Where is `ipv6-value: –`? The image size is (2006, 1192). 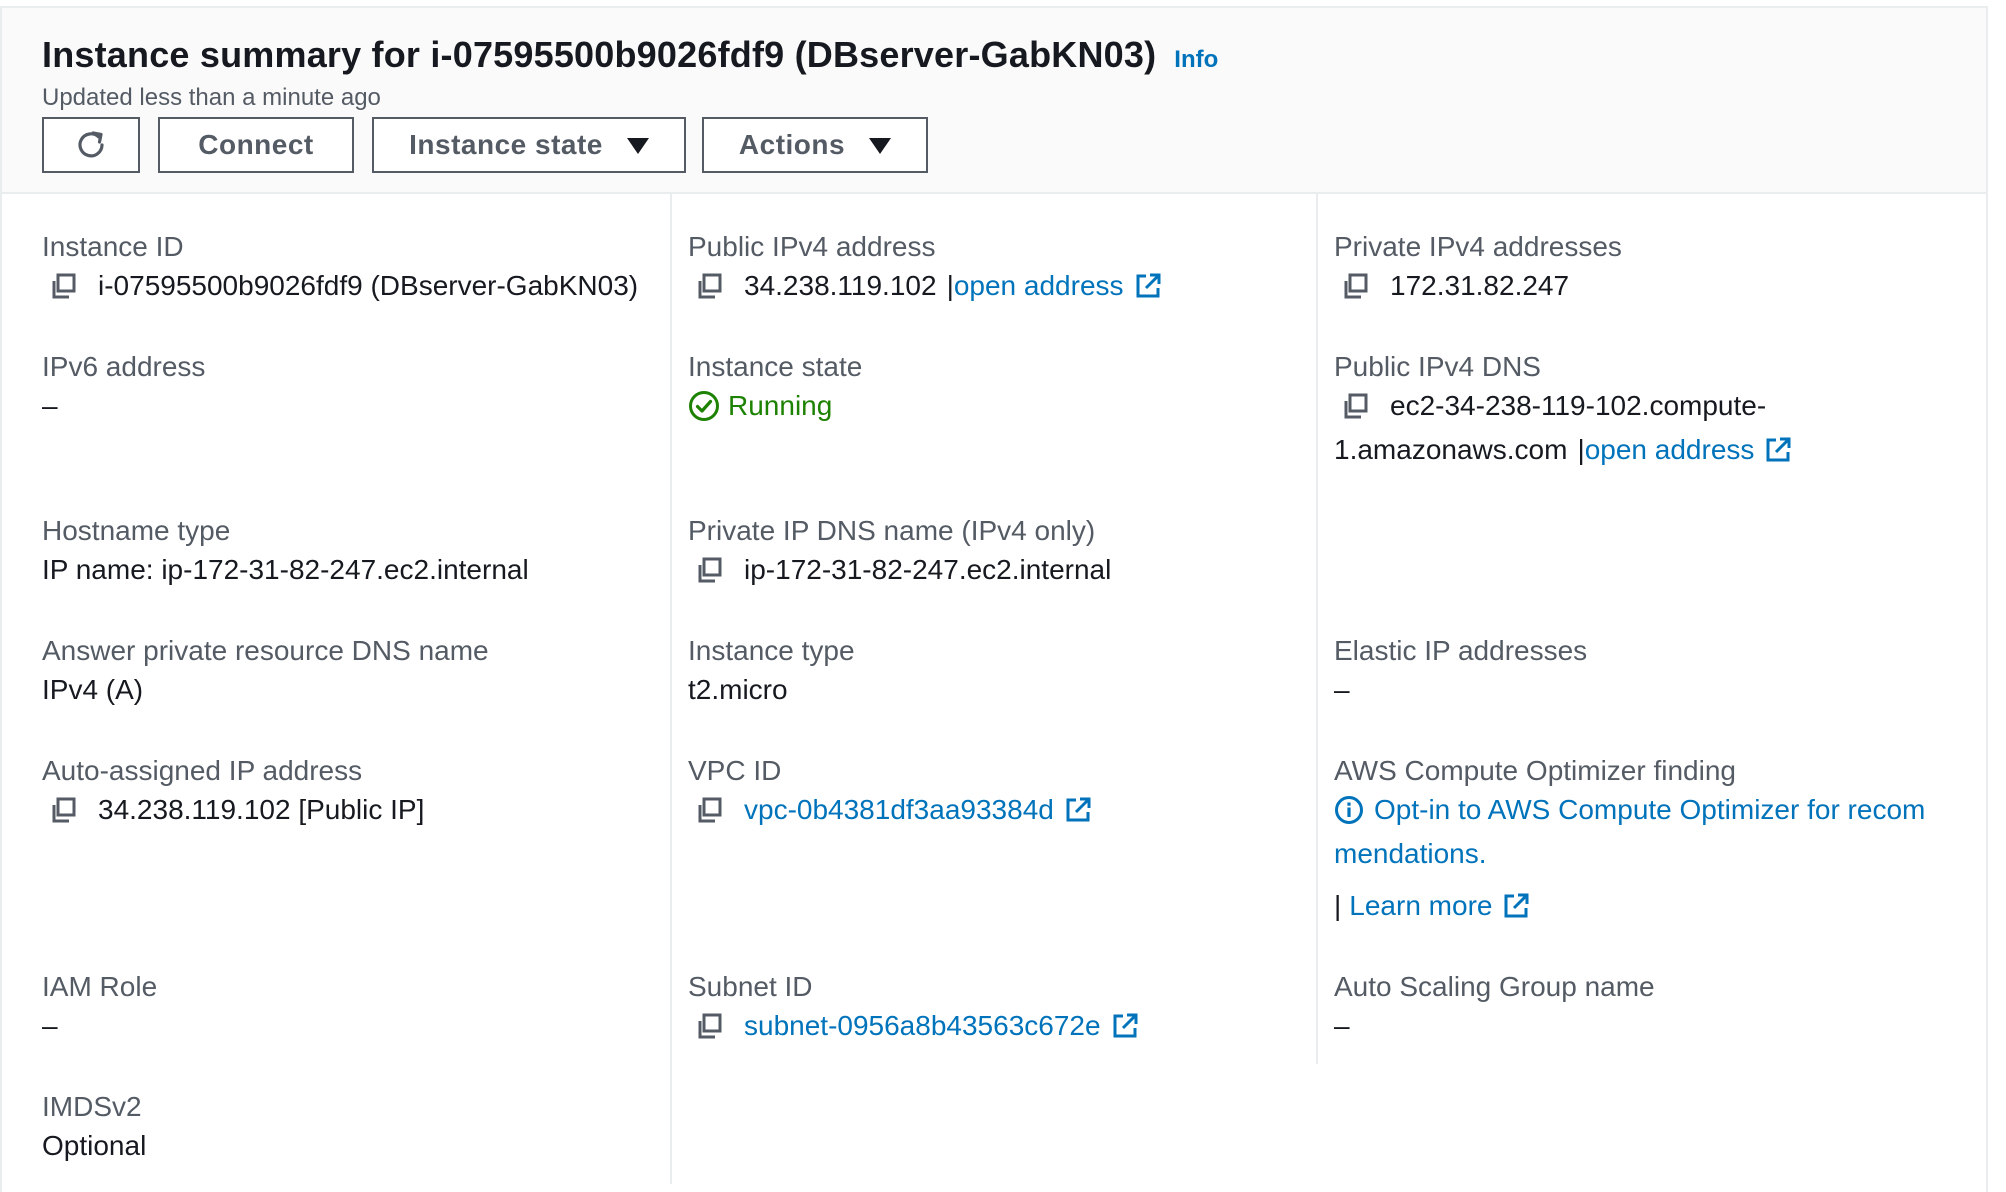 ipv6-value: – is located at coordinates (50, 405).